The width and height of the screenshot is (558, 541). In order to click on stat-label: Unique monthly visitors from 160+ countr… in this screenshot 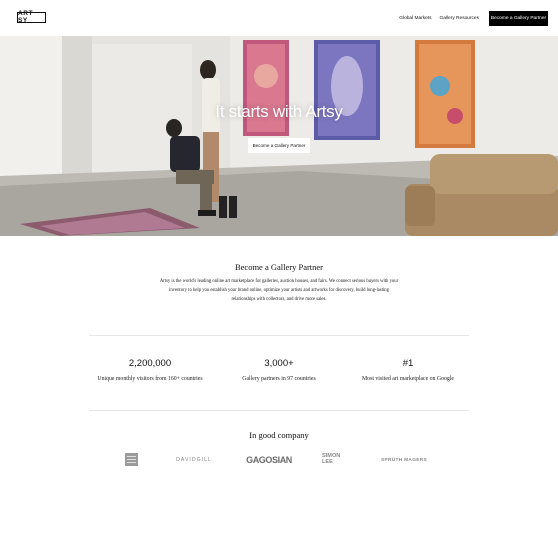, I will do `click(150, 379)`.